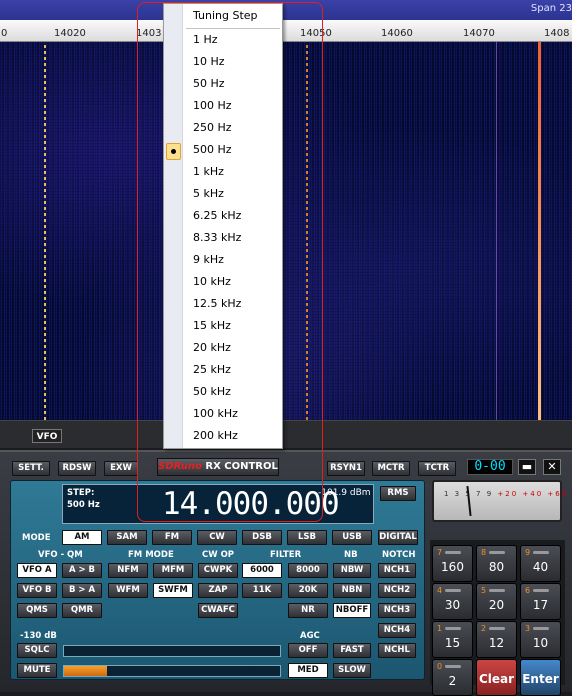  What do you see at coordinates (398, 537) in the screenshot?
I see `digital-button: DIGITAL` at bounding box center [398, 537].